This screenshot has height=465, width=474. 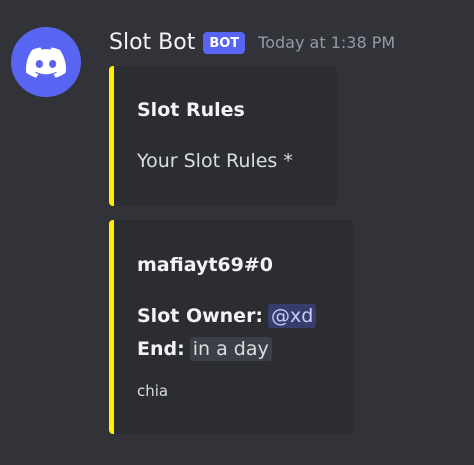 I want to click on bot-avatar, so click(x=46, y=62).